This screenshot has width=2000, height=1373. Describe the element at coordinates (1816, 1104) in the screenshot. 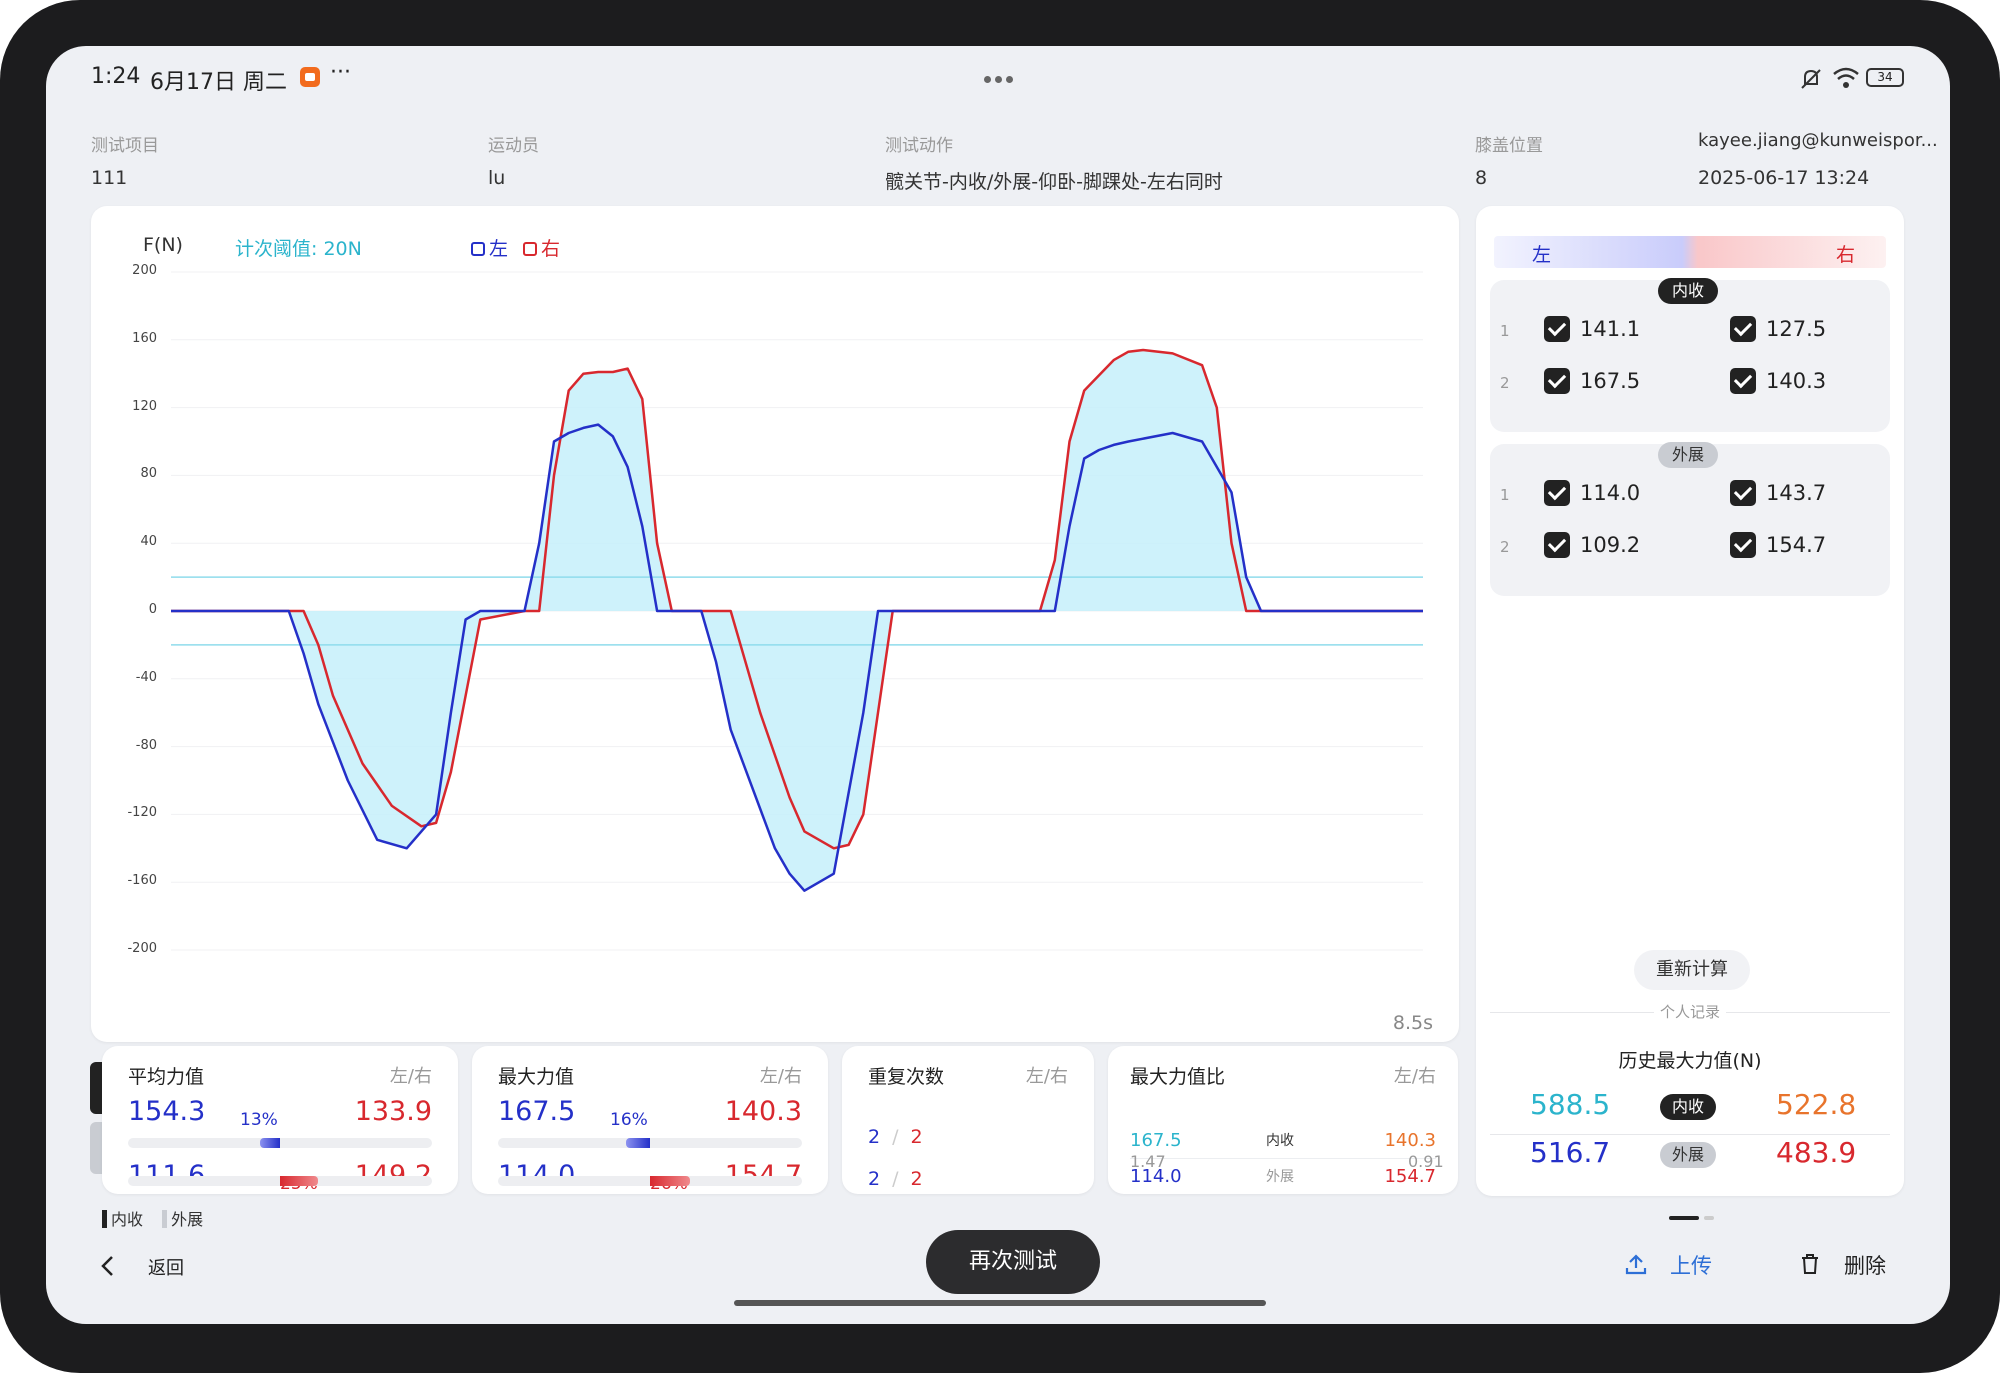

I see `history-adduction-right: 522.8` at that location.